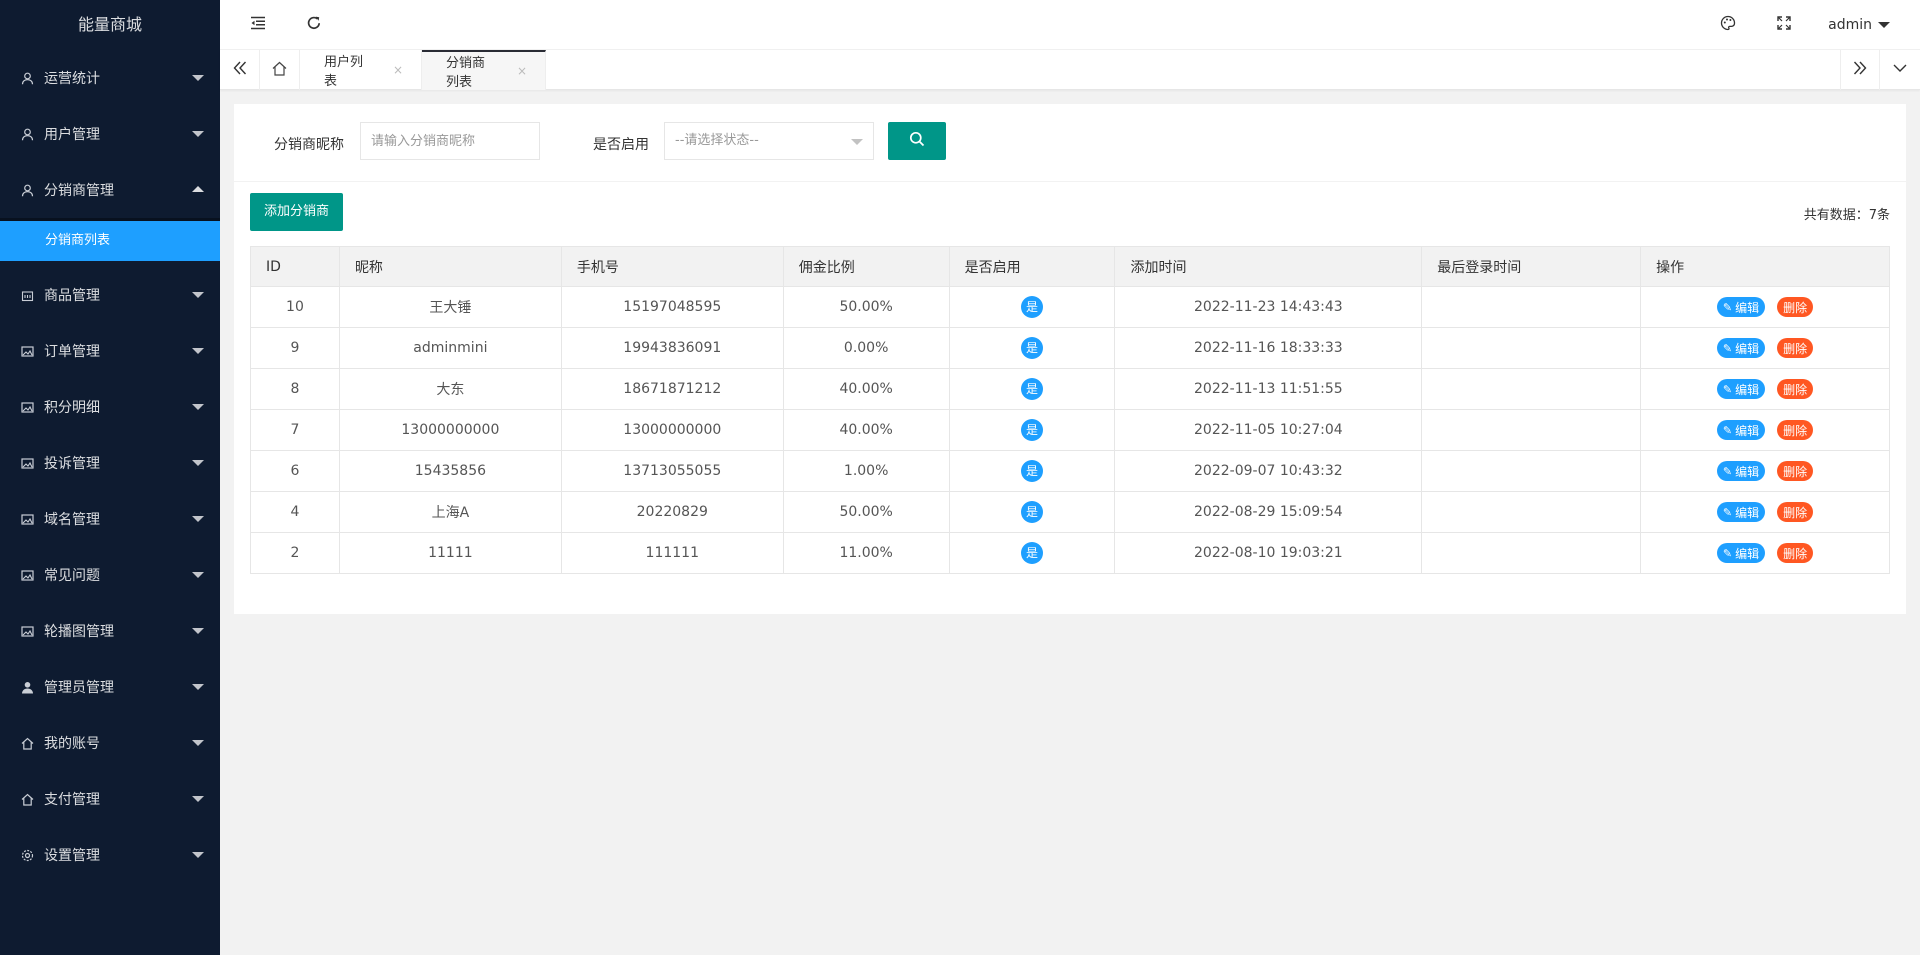 The image size is (1920, 955). I want to click on column-header-id: ID, so click(295, 266).